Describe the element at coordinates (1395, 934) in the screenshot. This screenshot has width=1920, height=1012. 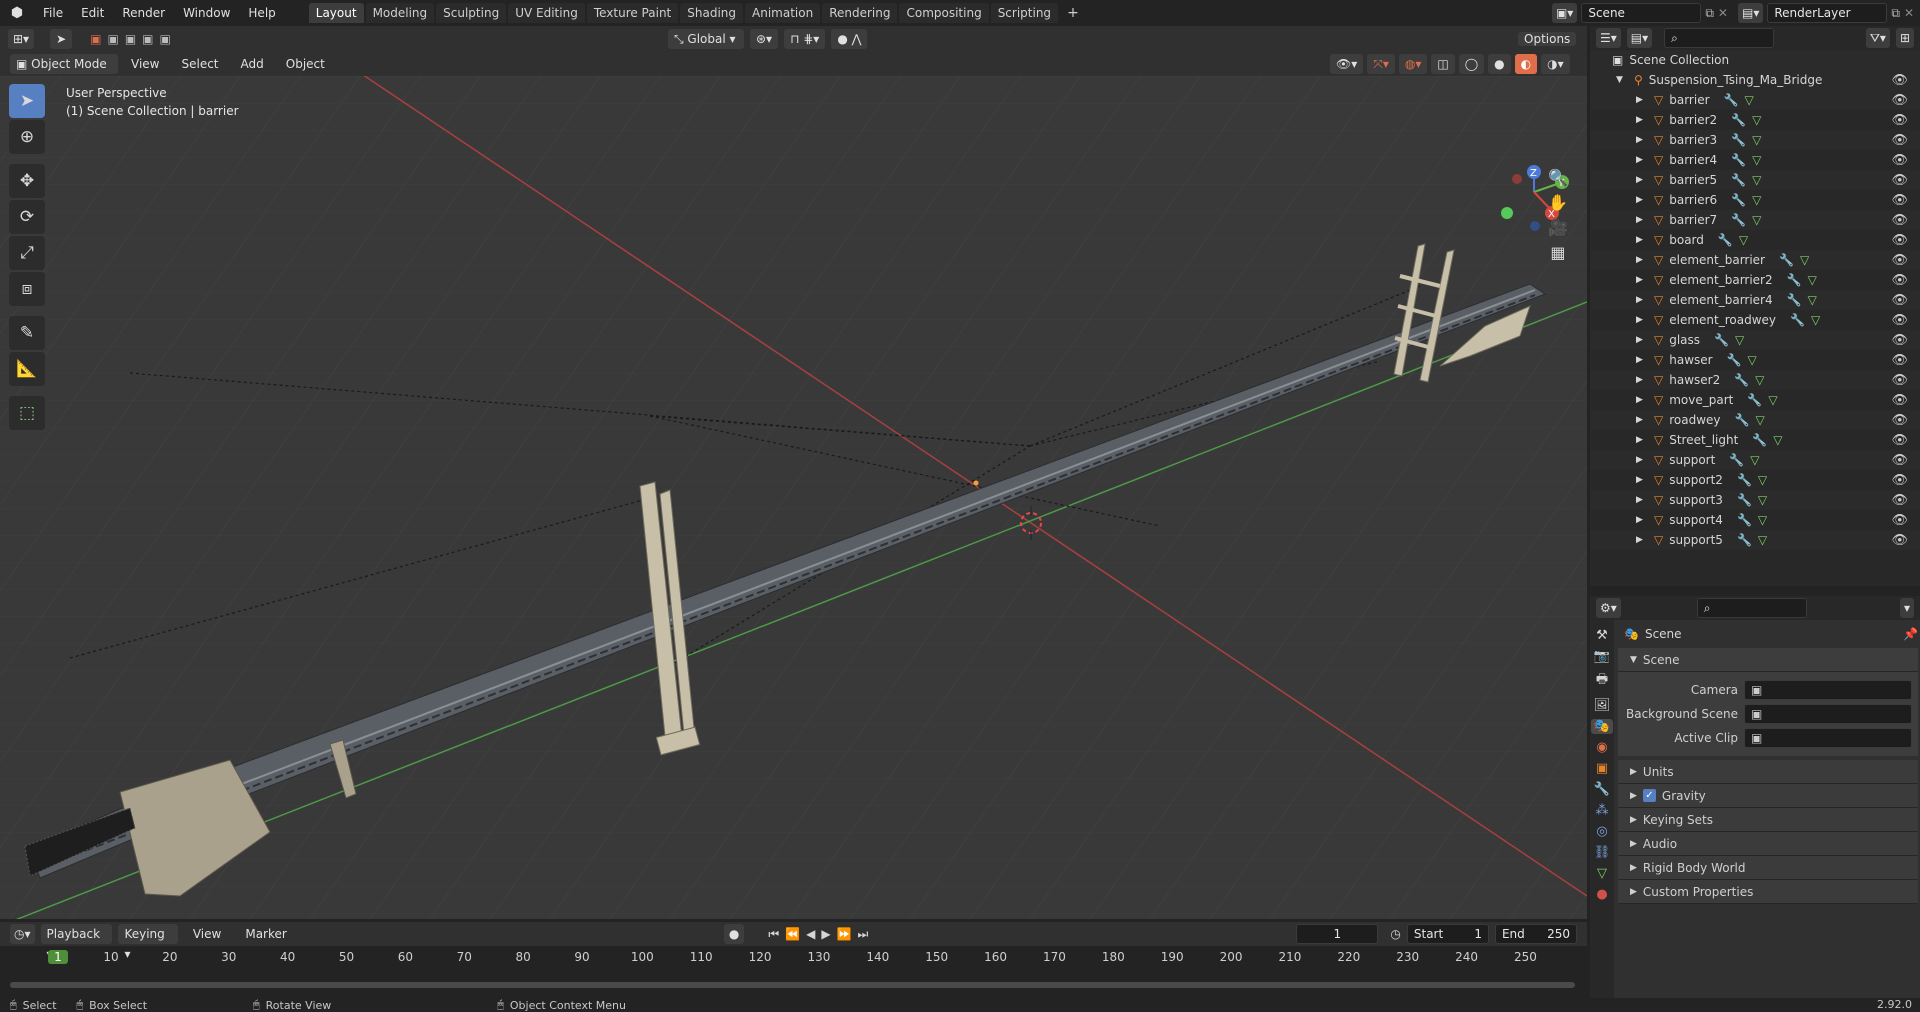
I see `clock-icon: ◷` at that location.